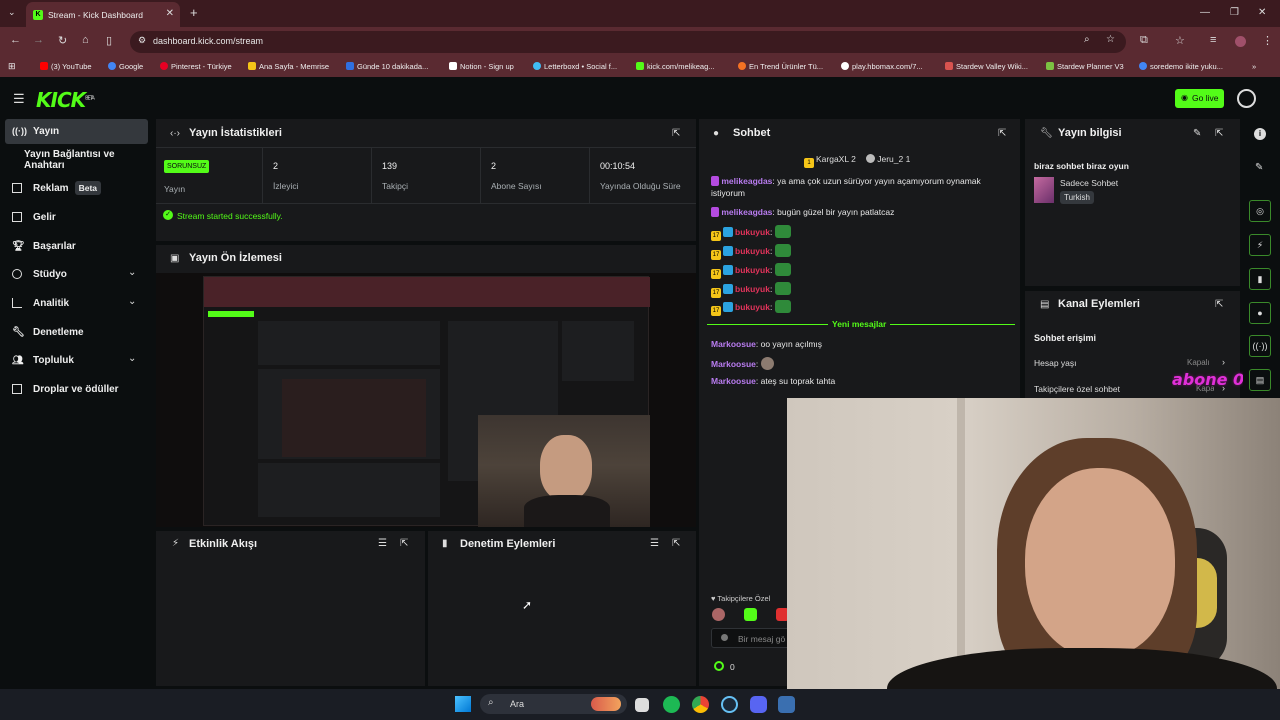  Describe the element at coordinates (125, 66) in the screenshot. I see `bookmark-item: Google` at that location.